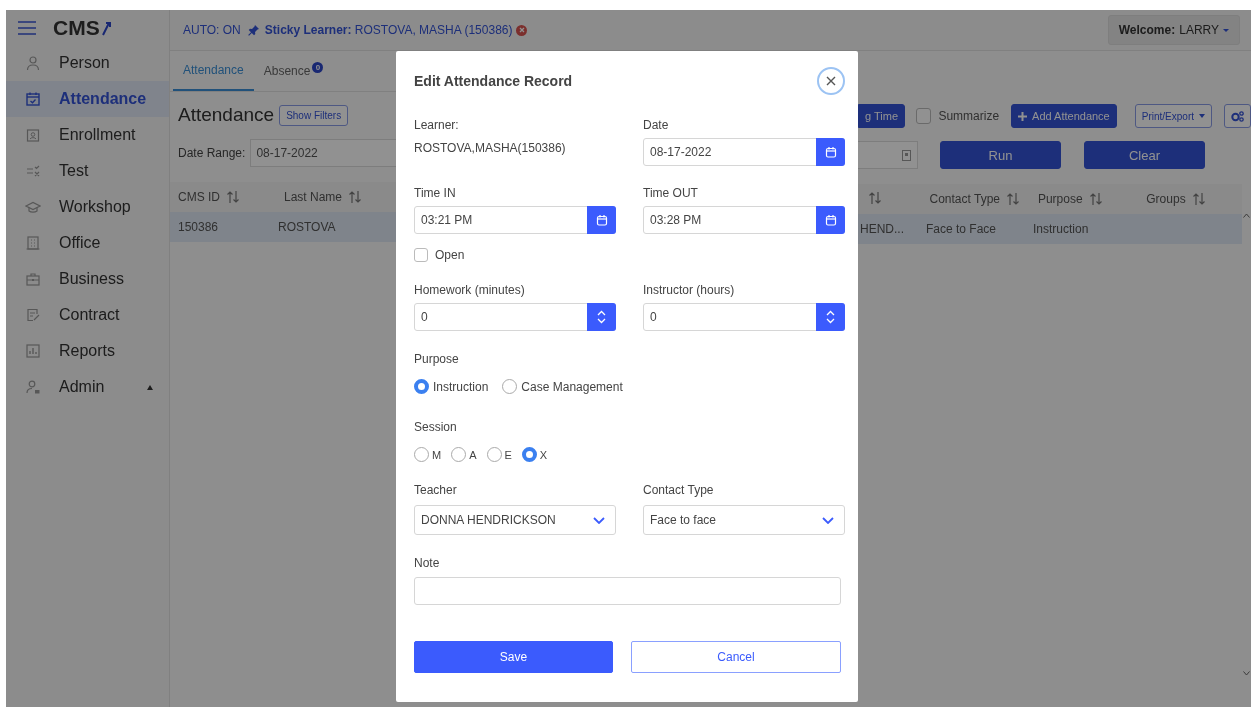 This screenshot has height=707, width=1251. What do you see at coordinates (428, 454) in the screenshot?
I see `radio-option: M` at bounding box center [428, 454].